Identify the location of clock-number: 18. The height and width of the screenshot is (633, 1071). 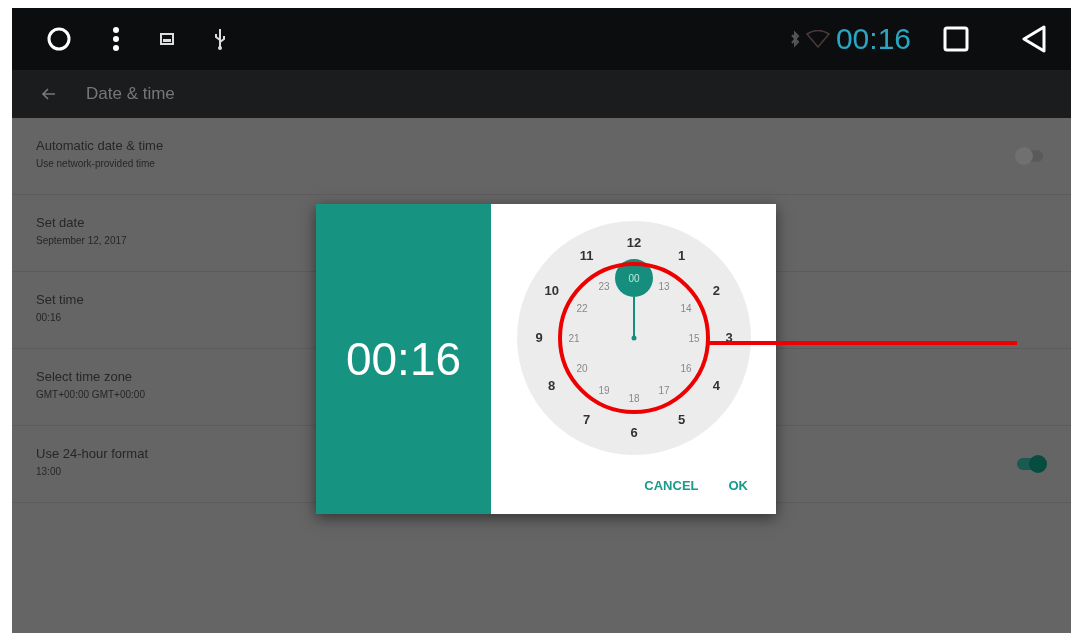
(633, 398).